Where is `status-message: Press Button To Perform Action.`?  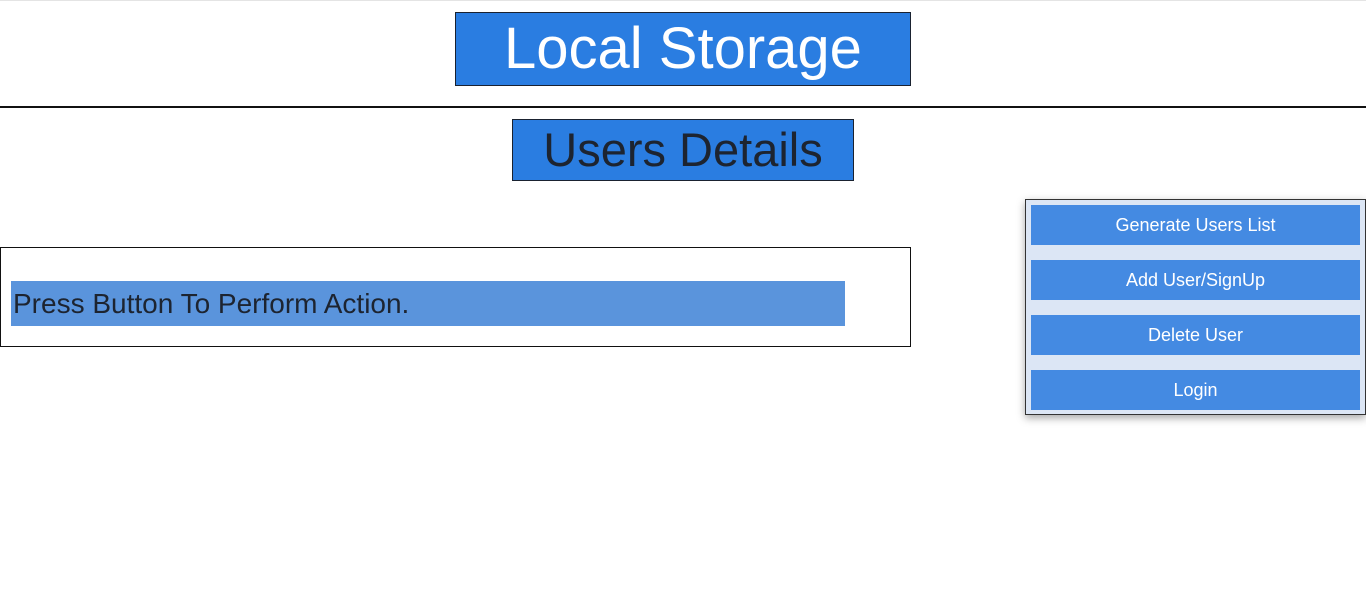 status-message: Press Button To Perform Action. is located at coordinates (428, 303).